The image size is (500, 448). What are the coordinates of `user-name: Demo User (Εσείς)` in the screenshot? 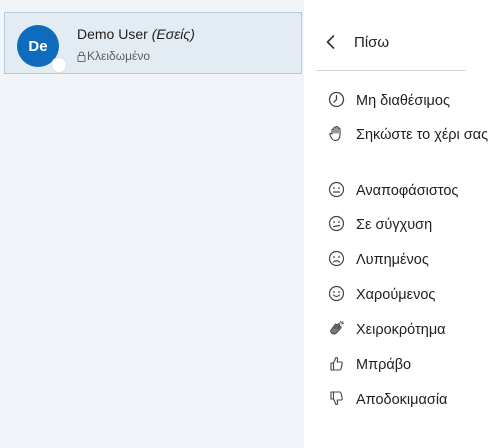 It's located at (136, 34).